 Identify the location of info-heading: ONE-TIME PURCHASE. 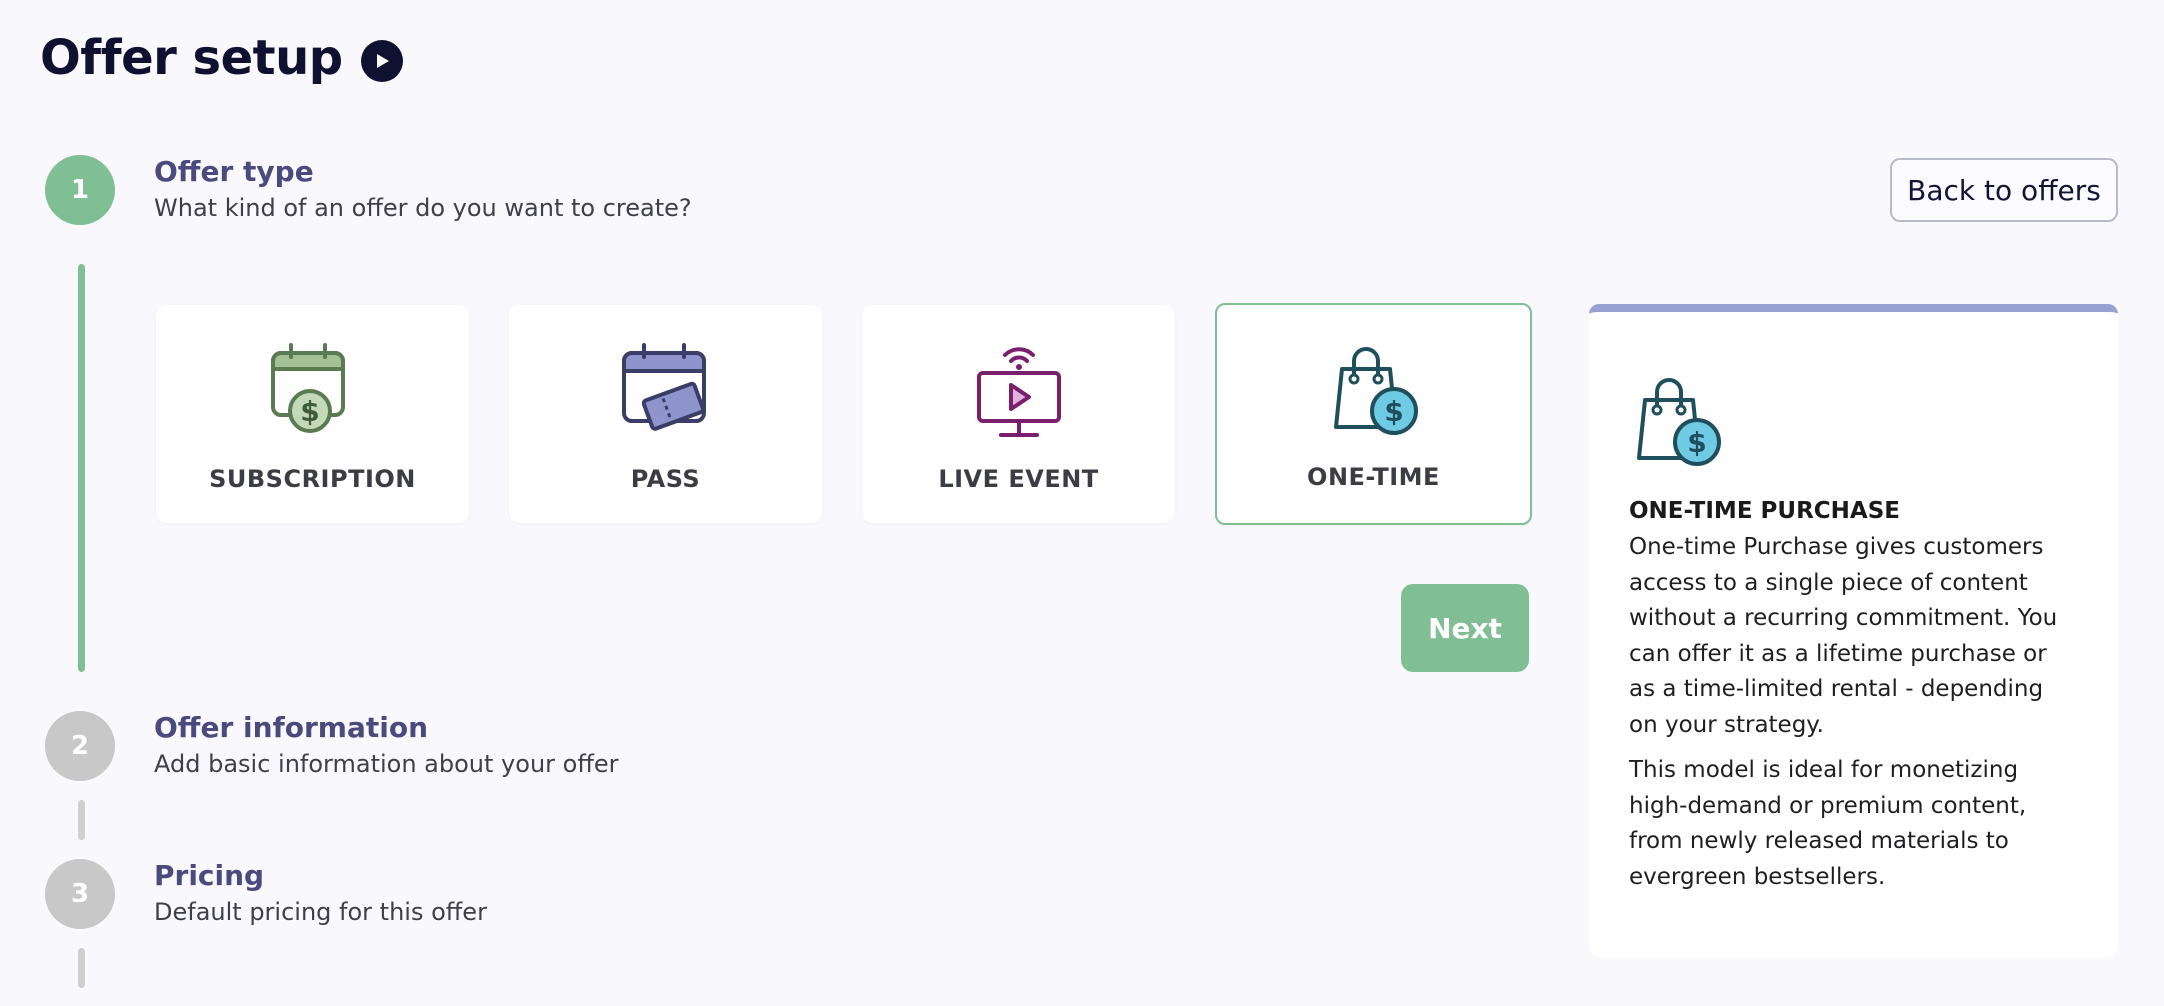
(1764, 511).